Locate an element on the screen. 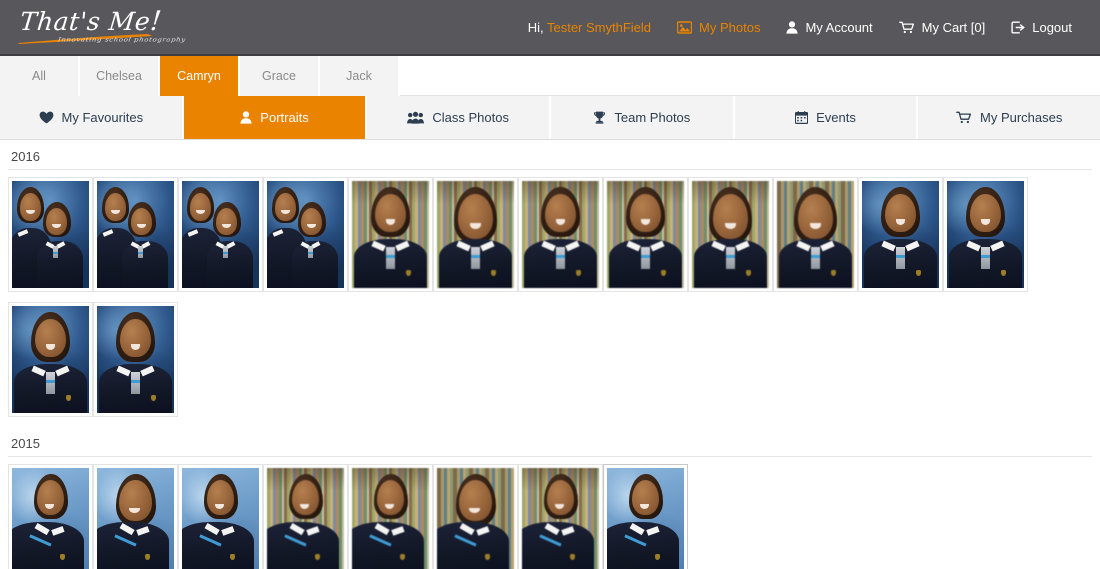 The image size is (1100, 569). child-tab-label-camryn: Camryn is located at coordinates (199, 76).